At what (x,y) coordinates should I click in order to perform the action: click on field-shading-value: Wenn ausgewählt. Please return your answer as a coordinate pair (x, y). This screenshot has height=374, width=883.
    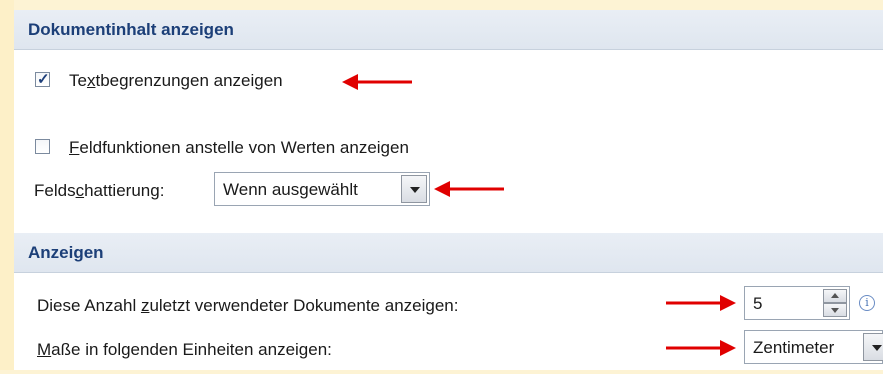
    Looking at the image, I should click on (290, 189).